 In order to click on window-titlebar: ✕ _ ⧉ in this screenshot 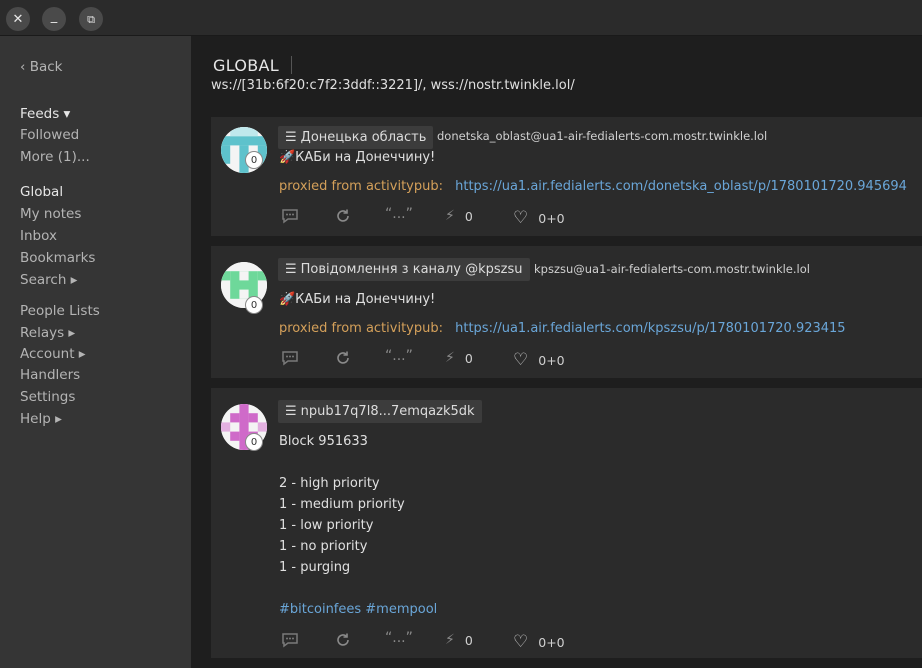, I will do `click(461, 18)`.